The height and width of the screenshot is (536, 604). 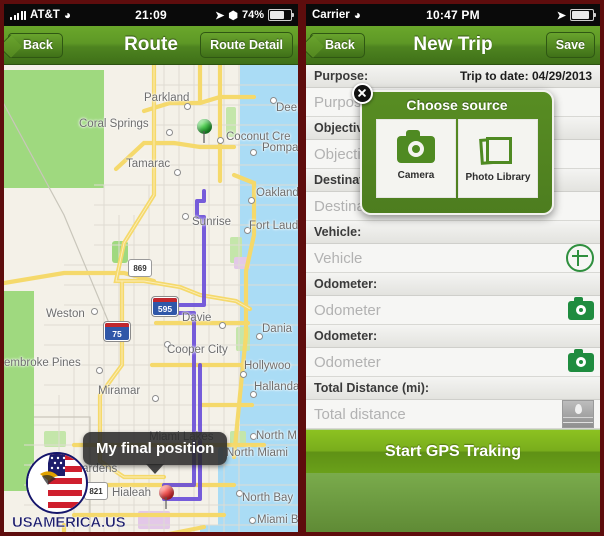 I want to click on watermark: USAMERICA.US, so click(x=69, y=491).